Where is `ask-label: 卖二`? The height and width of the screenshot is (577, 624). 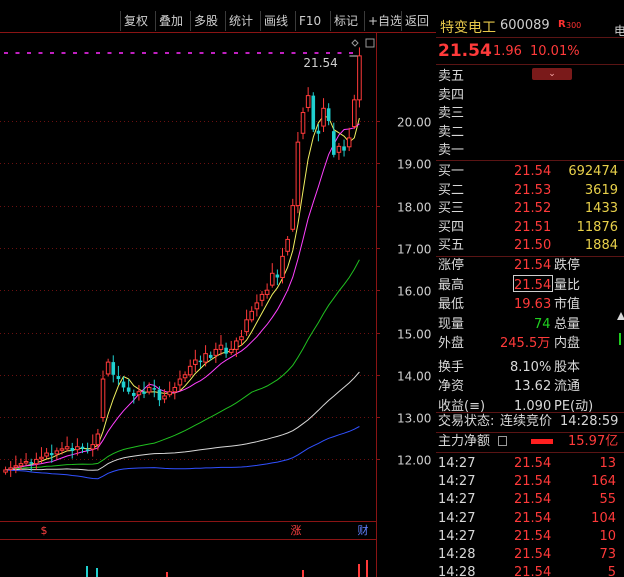
ask-label: 卖二 is located at coordinates (451, 132).